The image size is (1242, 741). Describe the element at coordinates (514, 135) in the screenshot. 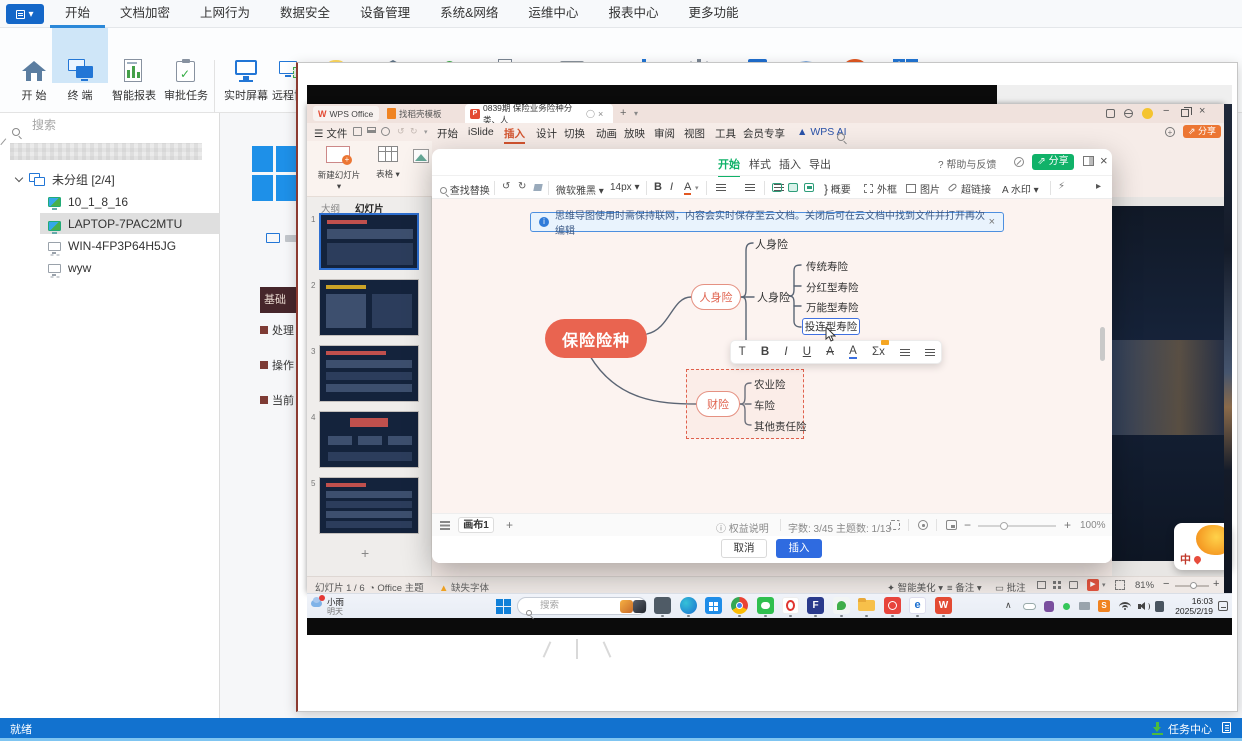

I see `wps-menu-insert: 插入` at that location.